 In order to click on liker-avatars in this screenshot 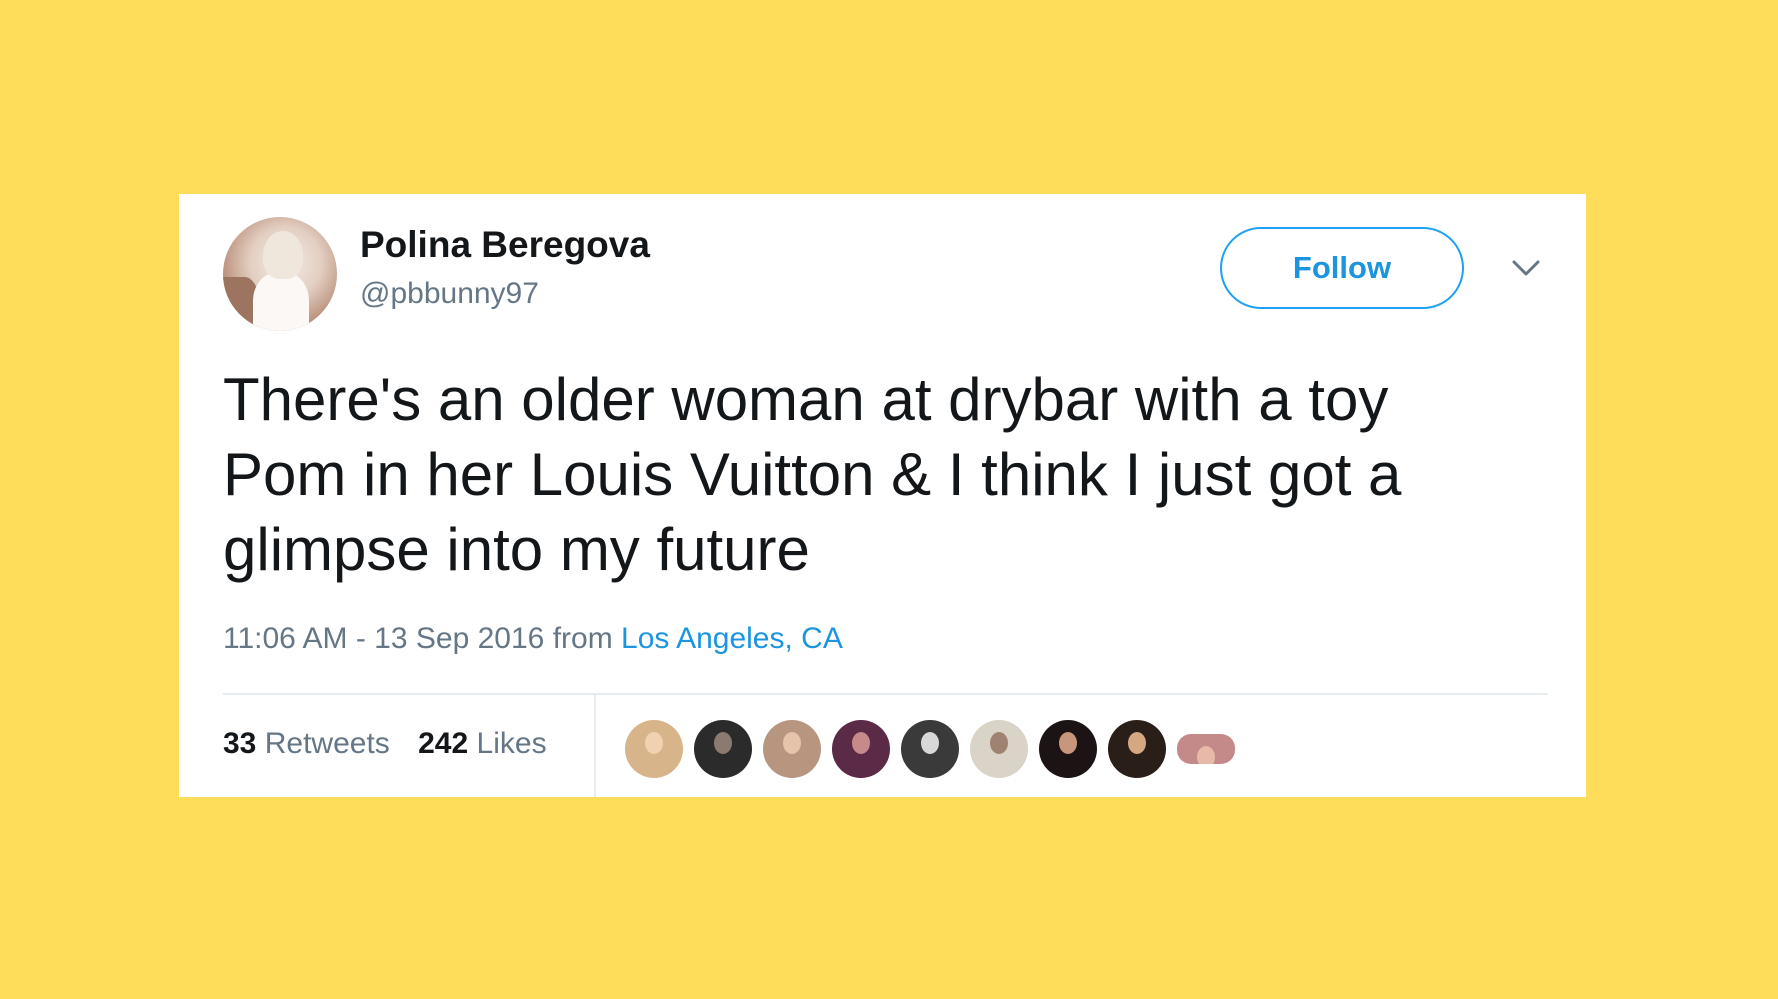, I will do `click(935, 750)`.